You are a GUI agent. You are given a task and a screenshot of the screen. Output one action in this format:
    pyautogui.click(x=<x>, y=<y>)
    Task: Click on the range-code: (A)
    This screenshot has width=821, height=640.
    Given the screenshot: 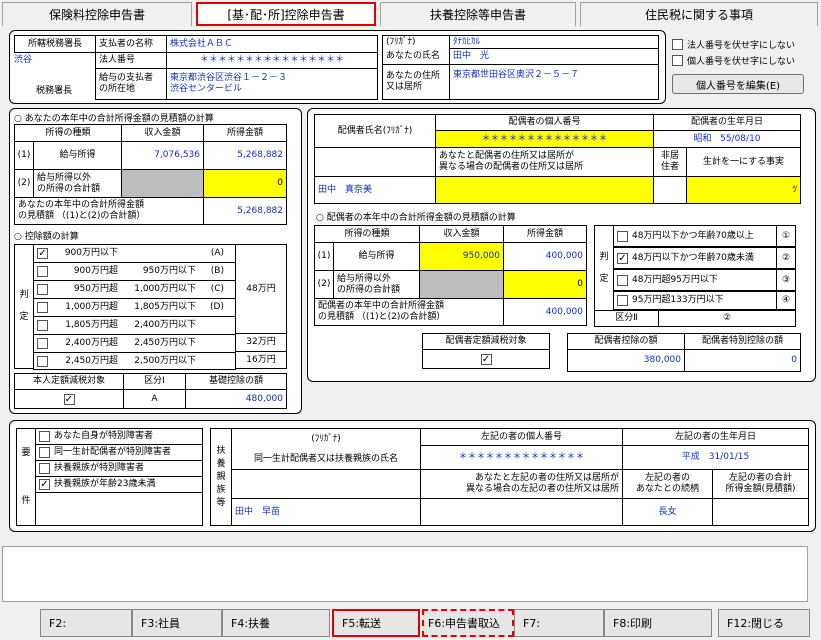 What is the action you would take?
    pyautogui.click(x=217, y=253)
    